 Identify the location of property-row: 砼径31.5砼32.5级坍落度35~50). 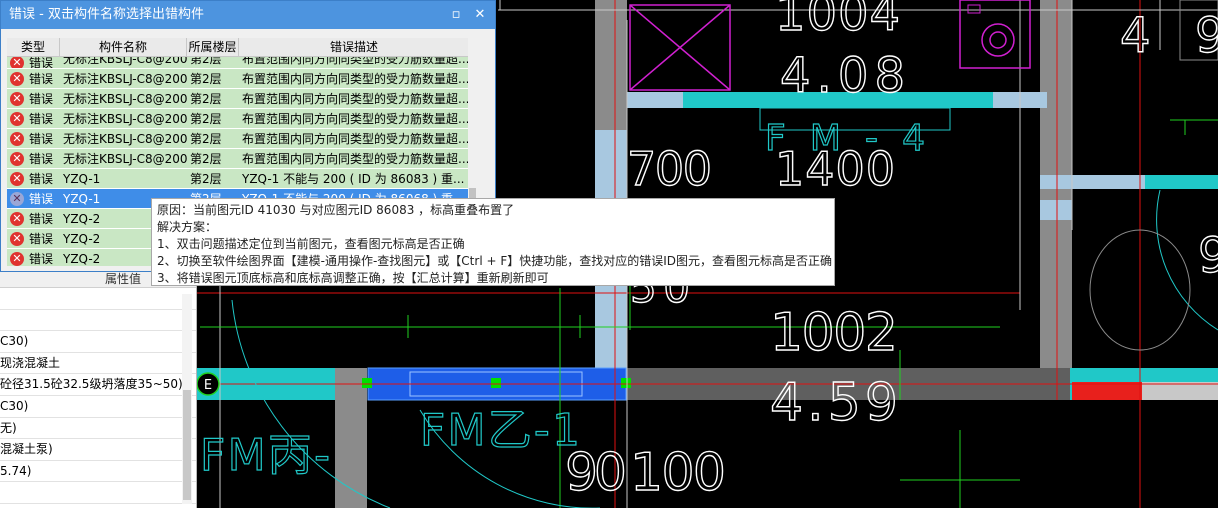
(98, 385).